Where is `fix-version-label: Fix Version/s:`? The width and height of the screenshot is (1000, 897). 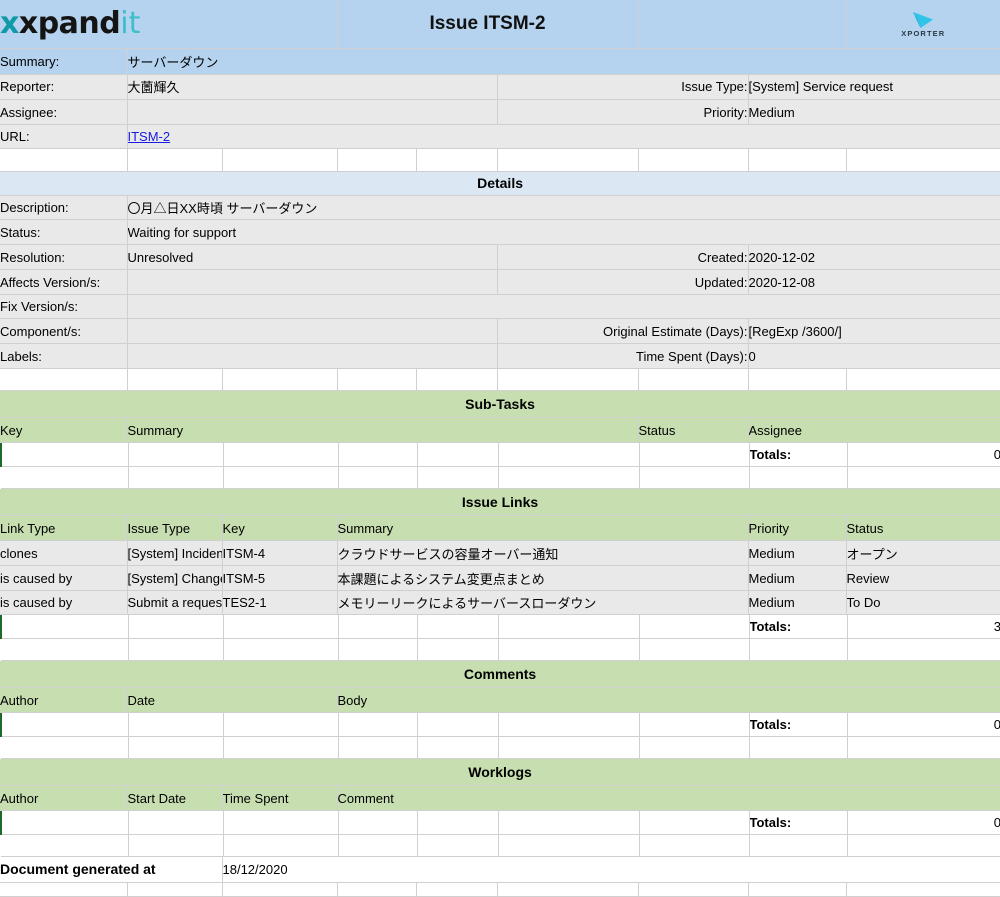
fix-version-label: Fix Version/s: is located at coordinates (63, 307).